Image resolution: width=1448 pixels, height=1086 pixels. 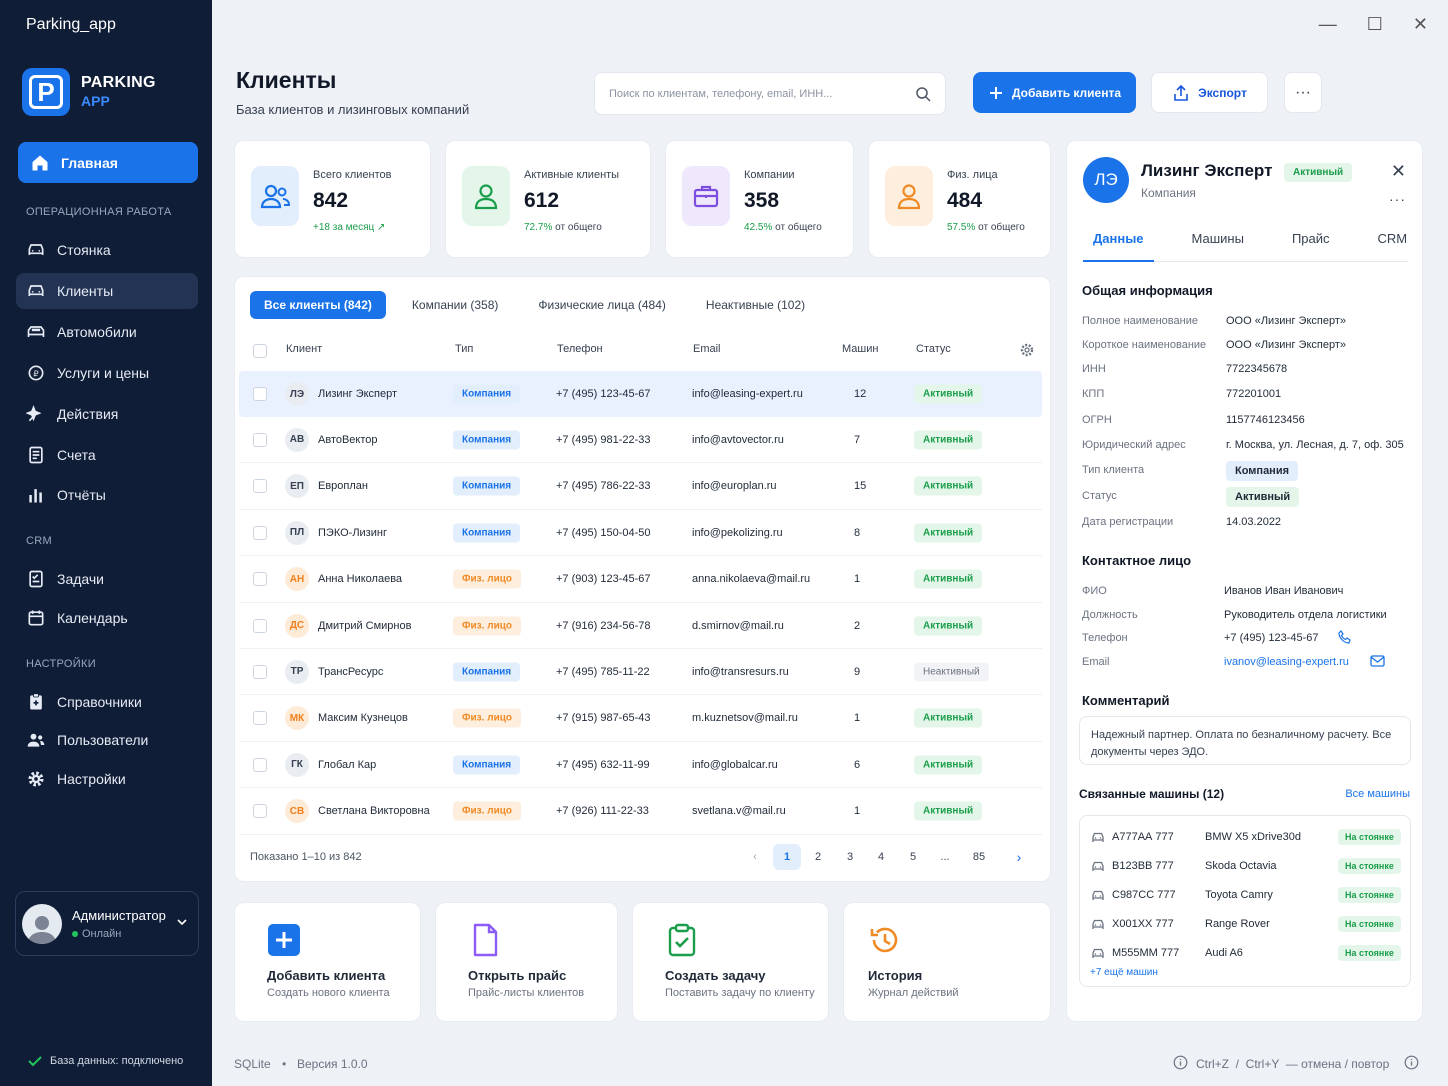 I want to click on nav-actions: Действия, so click(x=107, y=414).